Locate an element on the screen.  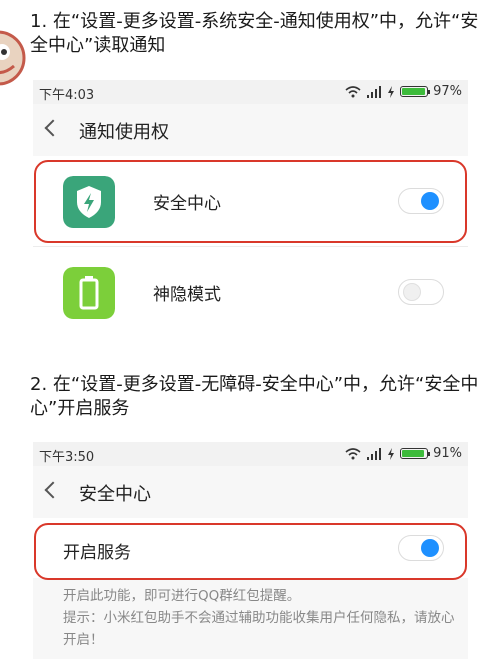
list-item-stealth-mode: 神隐模式 is located at coordinates (250, 291).